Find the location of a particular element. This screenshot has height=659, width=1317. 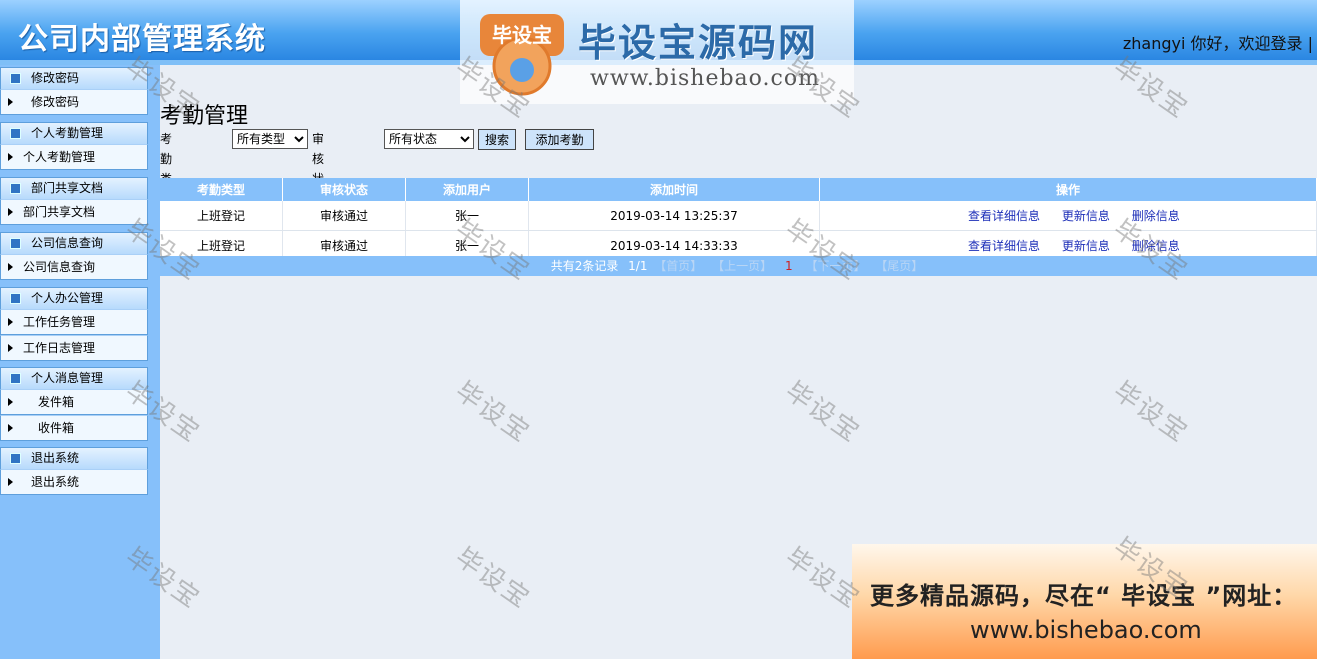

sidebar-item-outbox: 发件箱 is located at coordinates (74, 402).